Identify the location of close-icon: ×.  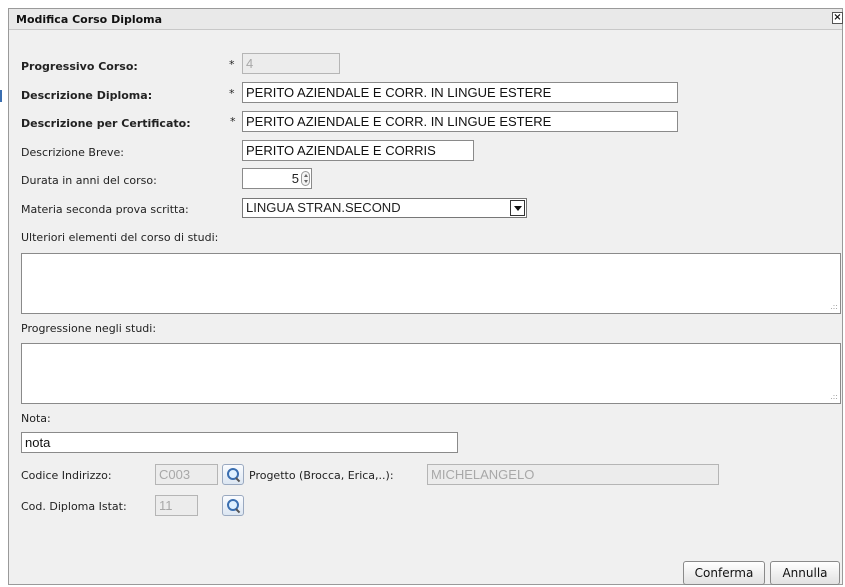
(837, 18).